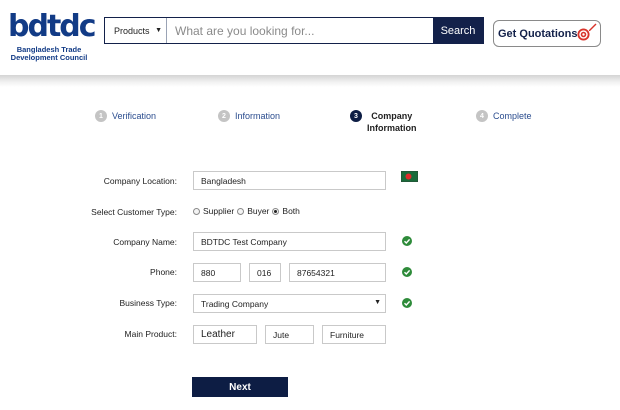  What do you see at coordinates (225, 334) in the screenshot?
I see `main-product-field-1: Leather` at bounding box center [225, 334].